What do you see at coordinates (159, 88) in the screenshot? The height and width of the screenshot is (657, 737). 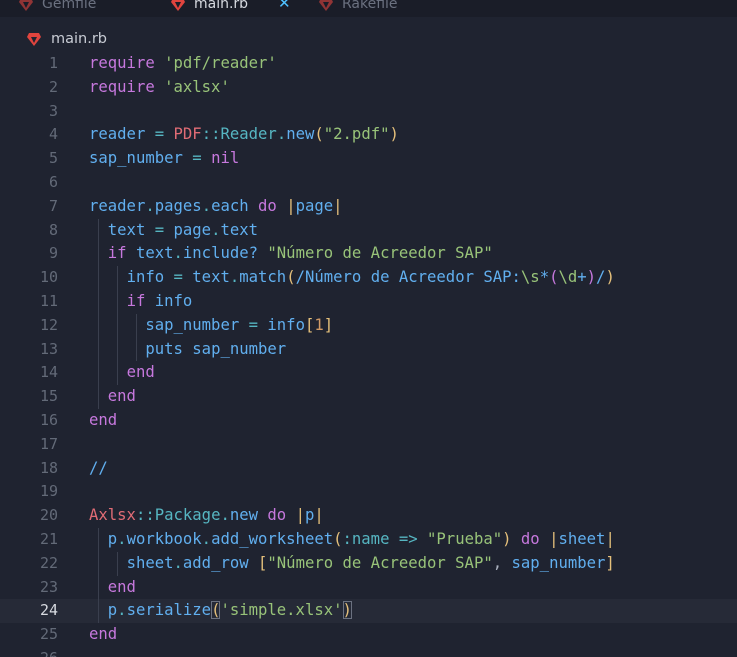 I see `line-code: require 'axlsx'` at bounding box center [159, 88].